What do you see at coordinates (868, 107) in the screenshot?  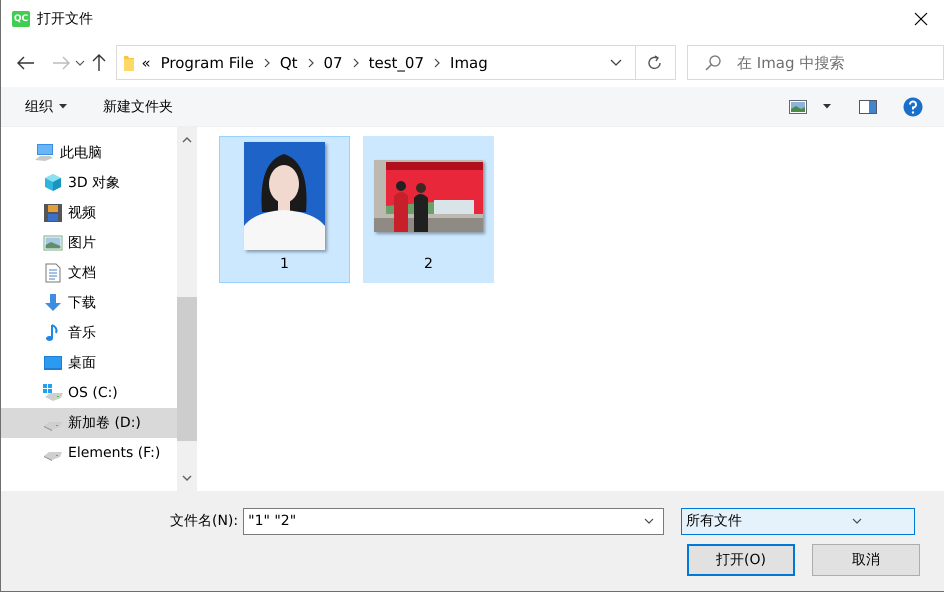 I see `preview-pane-icon` at bounding box center [868, 107].